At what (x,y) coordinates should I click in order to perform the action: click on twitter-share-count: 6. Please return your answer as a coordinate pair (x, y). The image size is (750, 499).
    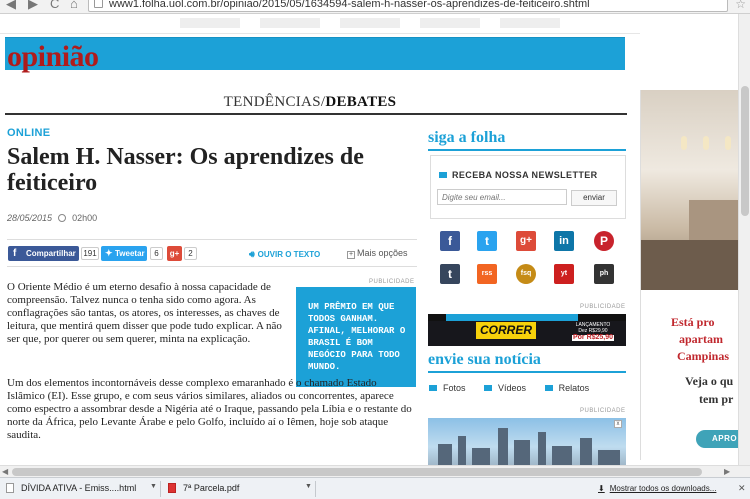
    Looking at the image, I should click on (156, 253).